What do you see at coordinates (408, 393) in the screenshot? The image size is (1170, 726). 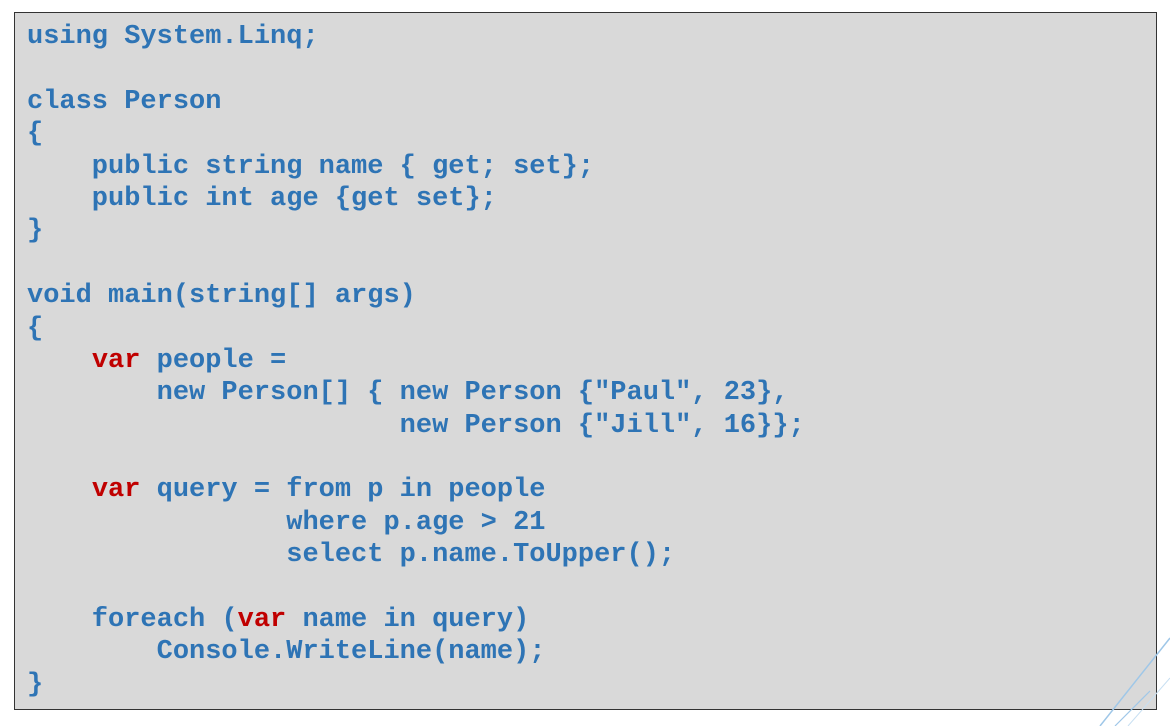 I see `code-token: new Person[] { new Person {"Paul", 23},` at bounding box center [408, 393].